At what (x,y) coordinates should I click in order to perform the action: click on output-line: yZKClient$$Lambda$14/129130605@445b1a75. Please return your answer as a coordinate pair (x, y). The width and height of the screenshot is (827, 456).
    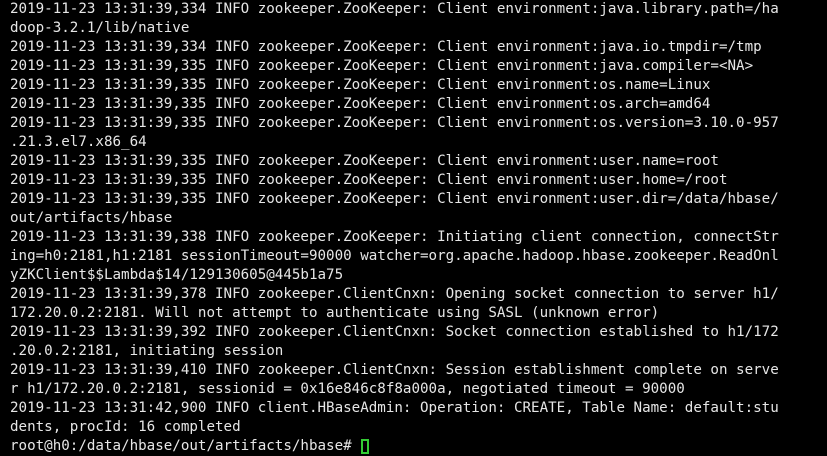
    Looking at the image, I should click on (177, 275).